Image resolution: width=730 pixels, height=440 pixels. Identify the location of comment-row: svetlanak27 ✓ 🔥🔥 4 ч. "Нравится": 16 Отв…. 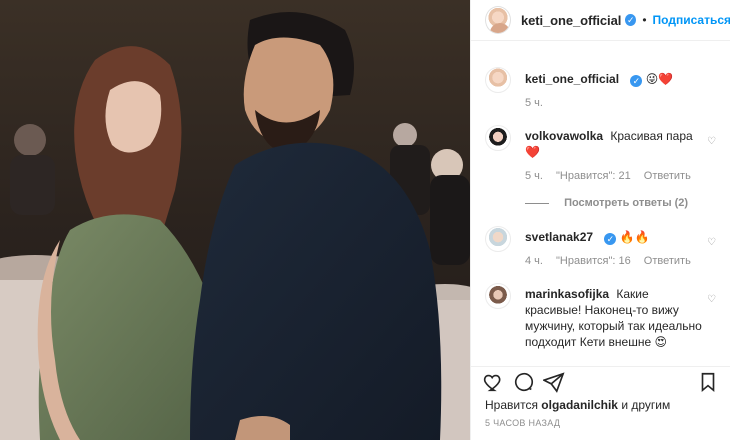
(605, 251).